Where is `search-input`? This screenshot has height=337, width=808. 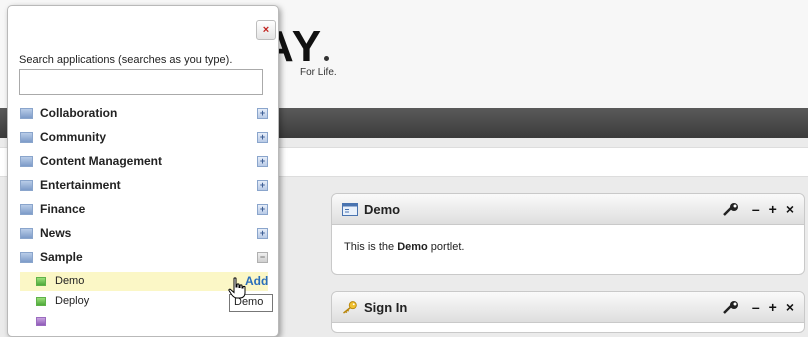 search-input is located at coordinates (141, 82).